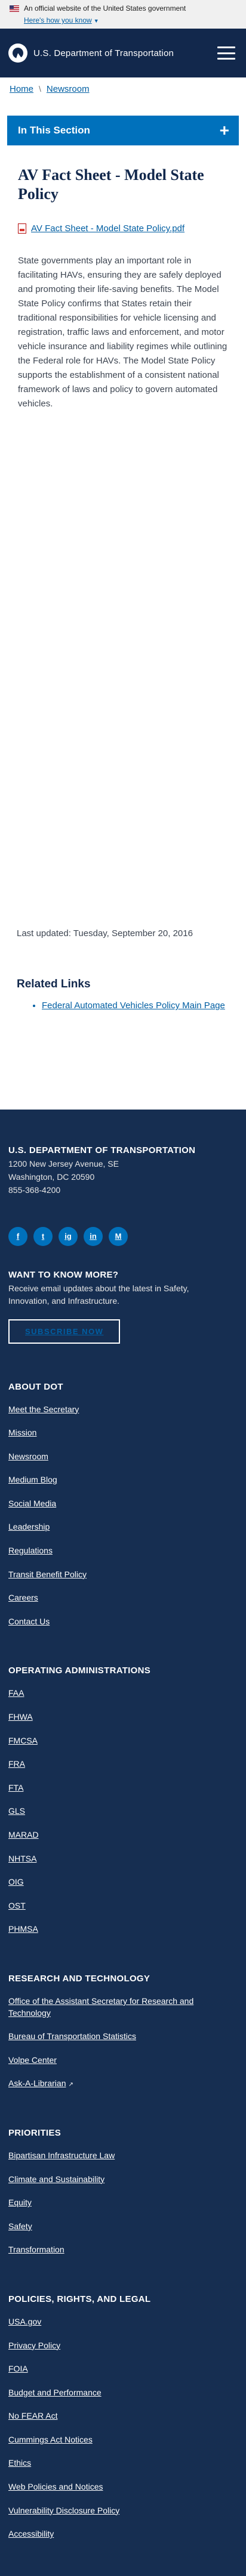 The image size is (246, 2576). What do you see at coordinates (63, 2510) in the screenshot?
I see `footer-link: Vulnerability Disclosure Policy` at bounding box center [63, 2510].